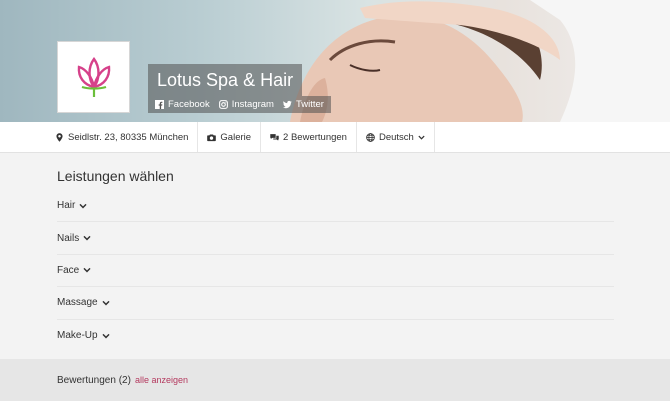 This screenshot has width=670, height=401. I want to click on comments-icon, so click(274, 137).